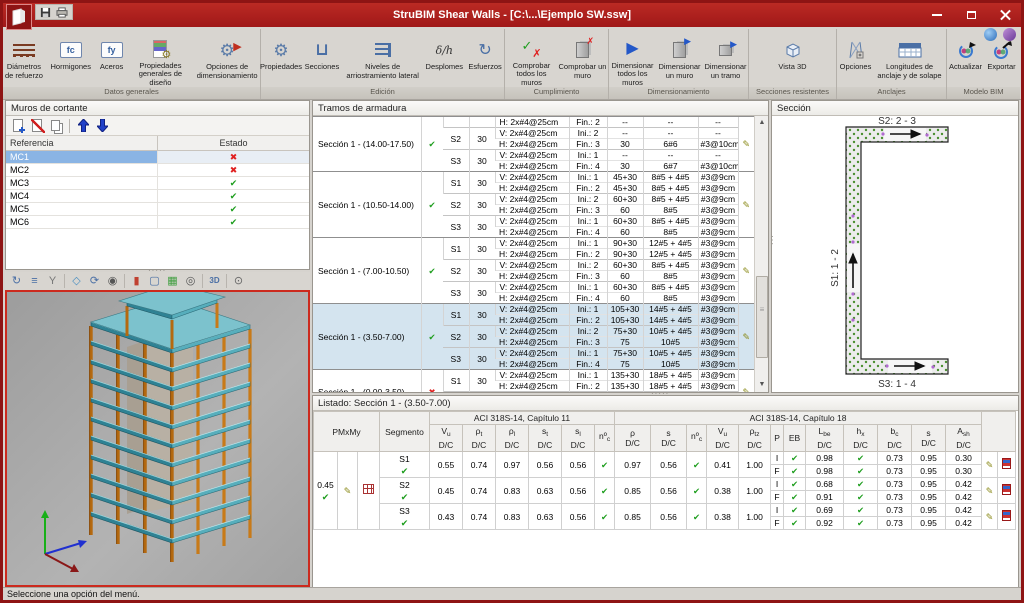  What do you see at coordinates (52, 281) in the screenshot?
I see `axes-icon: Y` at bounding box center [52, 281].